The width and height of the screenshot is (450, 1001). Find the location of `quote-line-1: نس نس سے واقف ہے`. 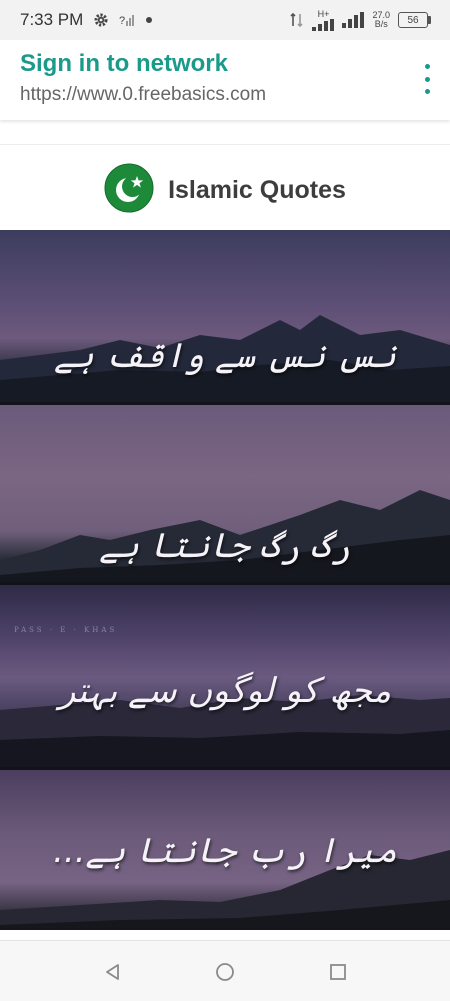

quote-line-1: نس نس سے واقف ہے is located at coordinates (225, 356).